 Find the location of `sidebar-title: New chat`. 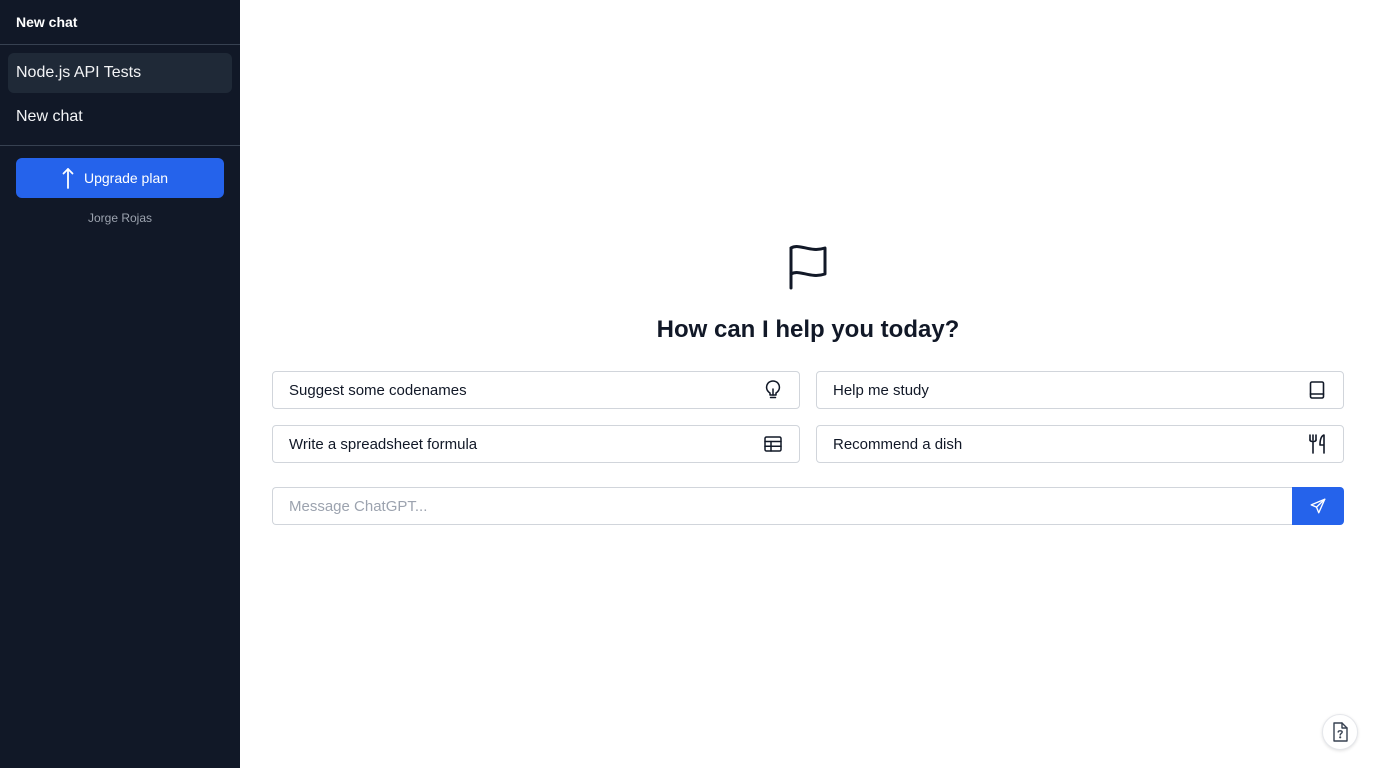

sidebar-title: New chat is located at coordinates (120, 22).